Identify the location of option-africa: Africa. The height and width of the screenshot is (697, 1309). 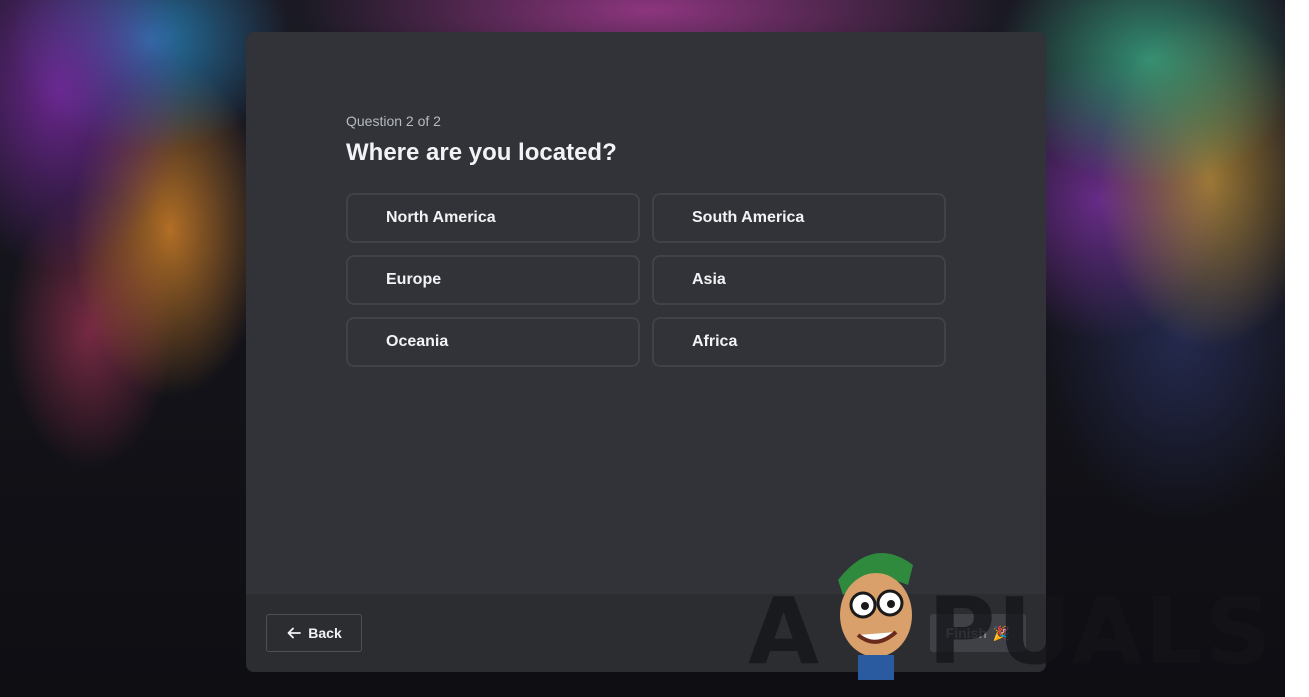
(799, 342).